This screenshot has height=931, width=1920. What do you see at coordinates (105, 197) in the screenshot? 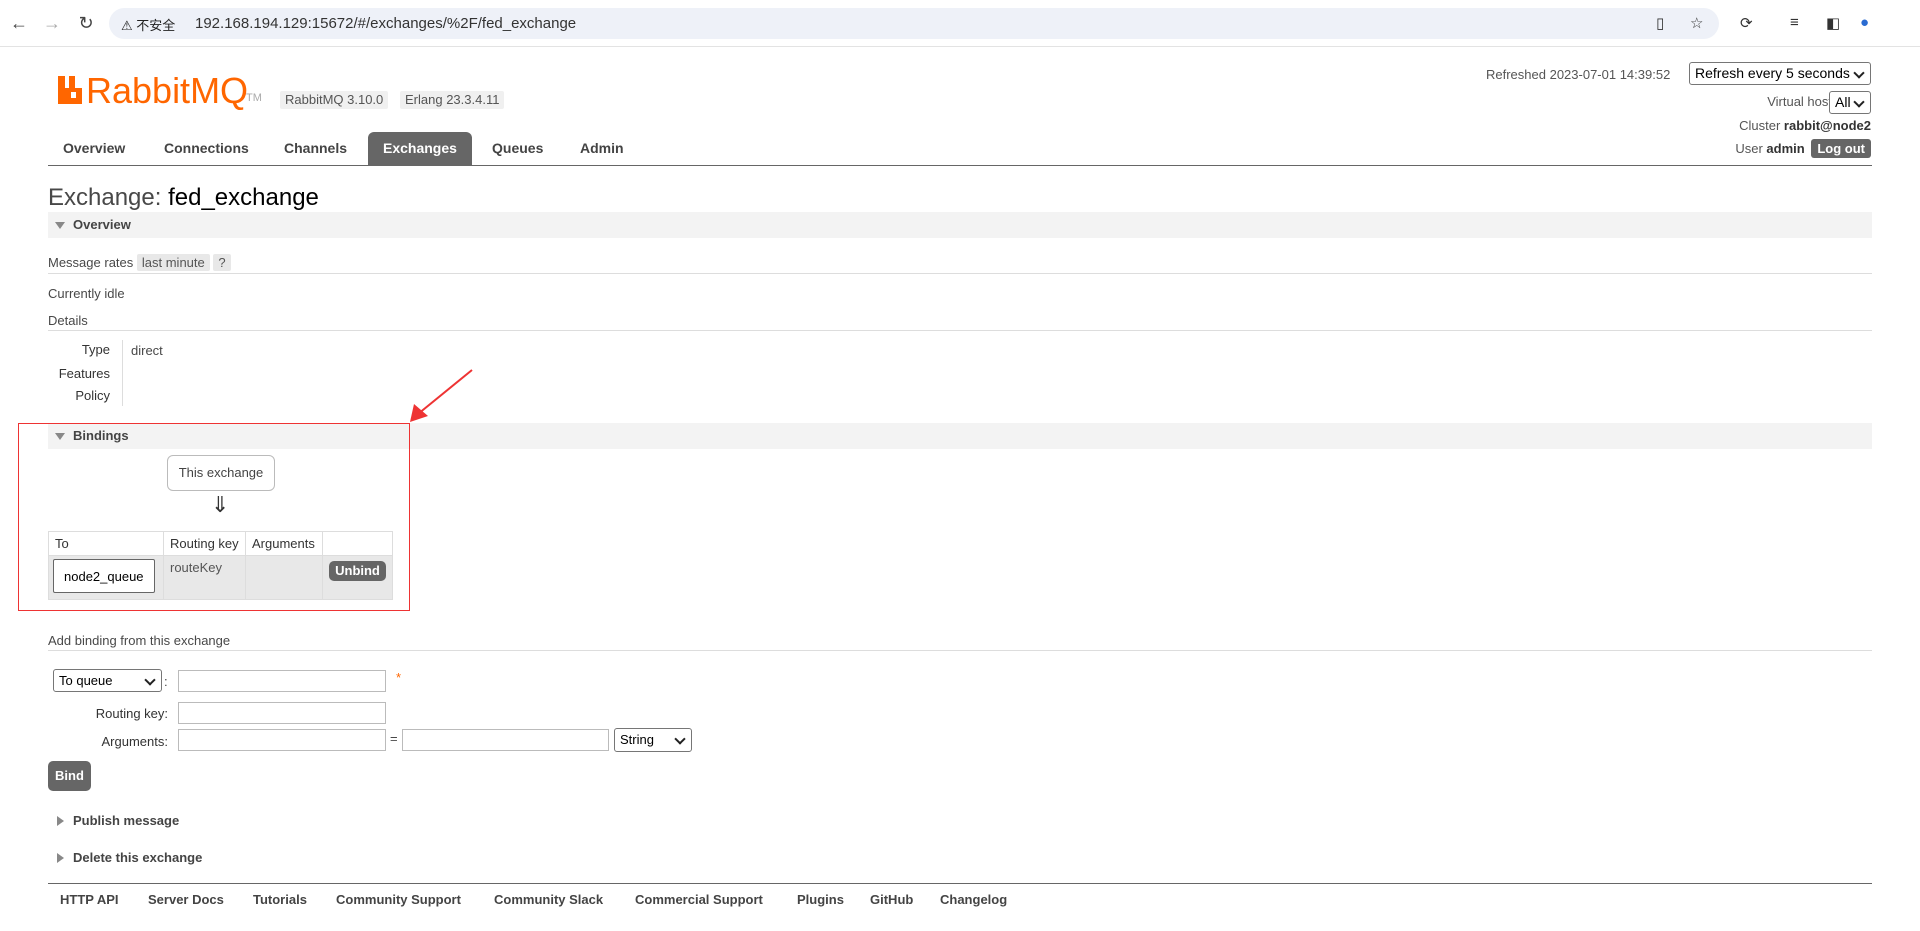
I see `page-title-prefix: Exchange:` at bounding box center [105, 197].